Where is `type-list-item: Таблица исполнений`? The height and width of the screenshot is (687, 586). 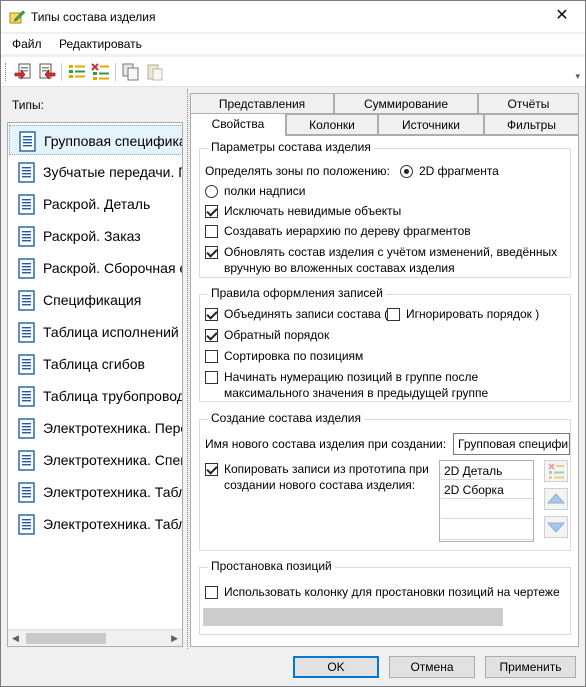
type-list-item: Таблица исполнений is located at coordinates (95, 332).